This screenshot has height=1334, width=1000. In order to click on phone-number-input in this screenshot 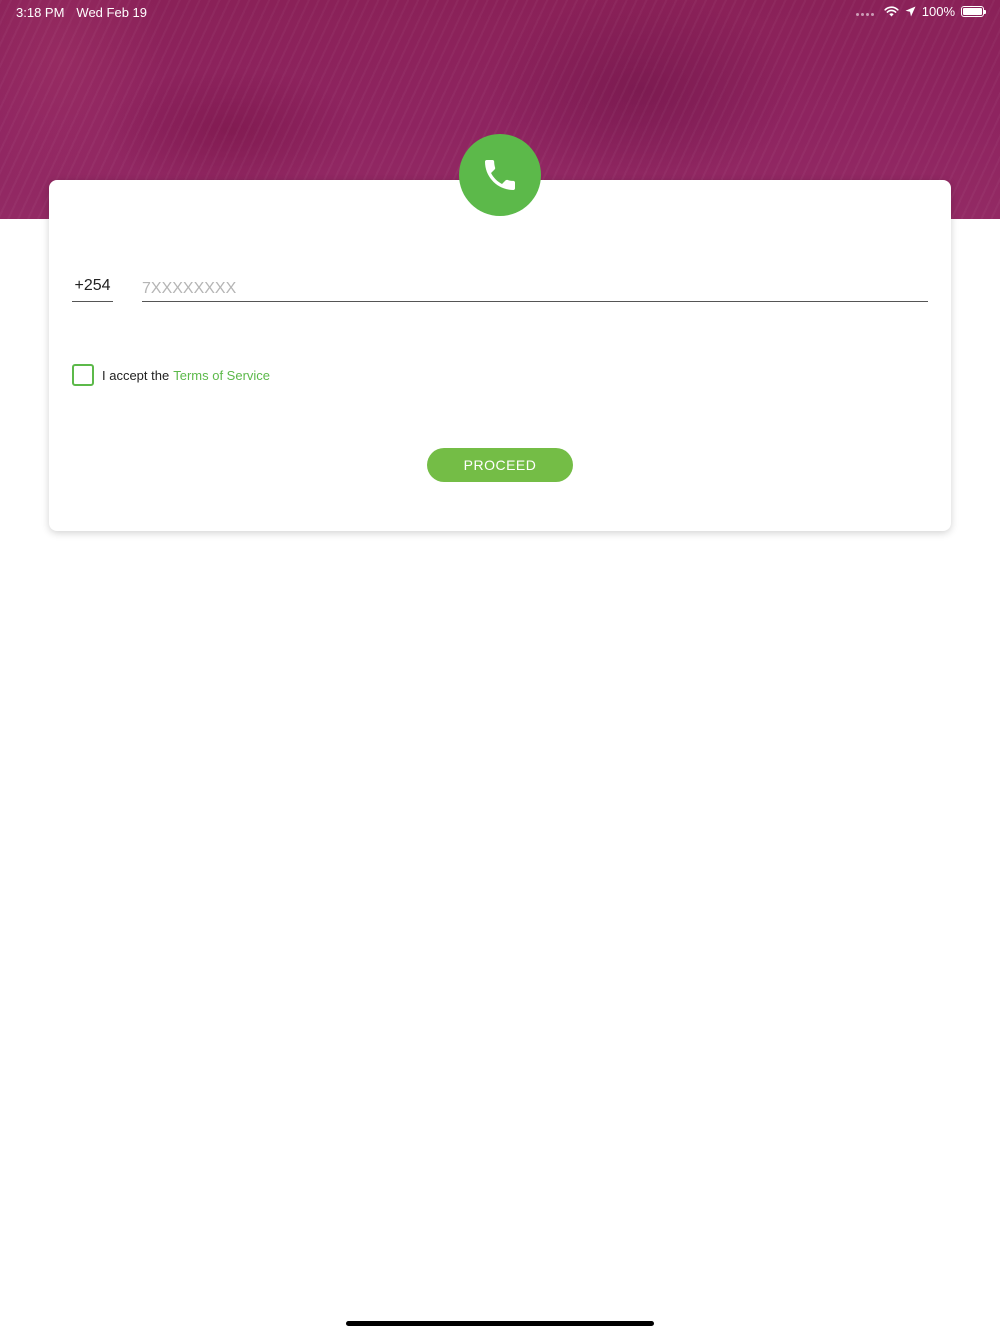, I will do `click(535, 289)`.